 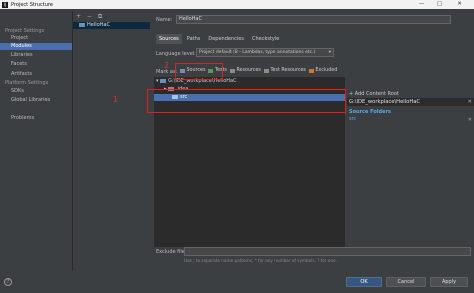 What do you see at coordinates (36, 74) in the screenshot?
I see `sidebar-item-artifacts: Artifacts` at bounding box center [36, 74].